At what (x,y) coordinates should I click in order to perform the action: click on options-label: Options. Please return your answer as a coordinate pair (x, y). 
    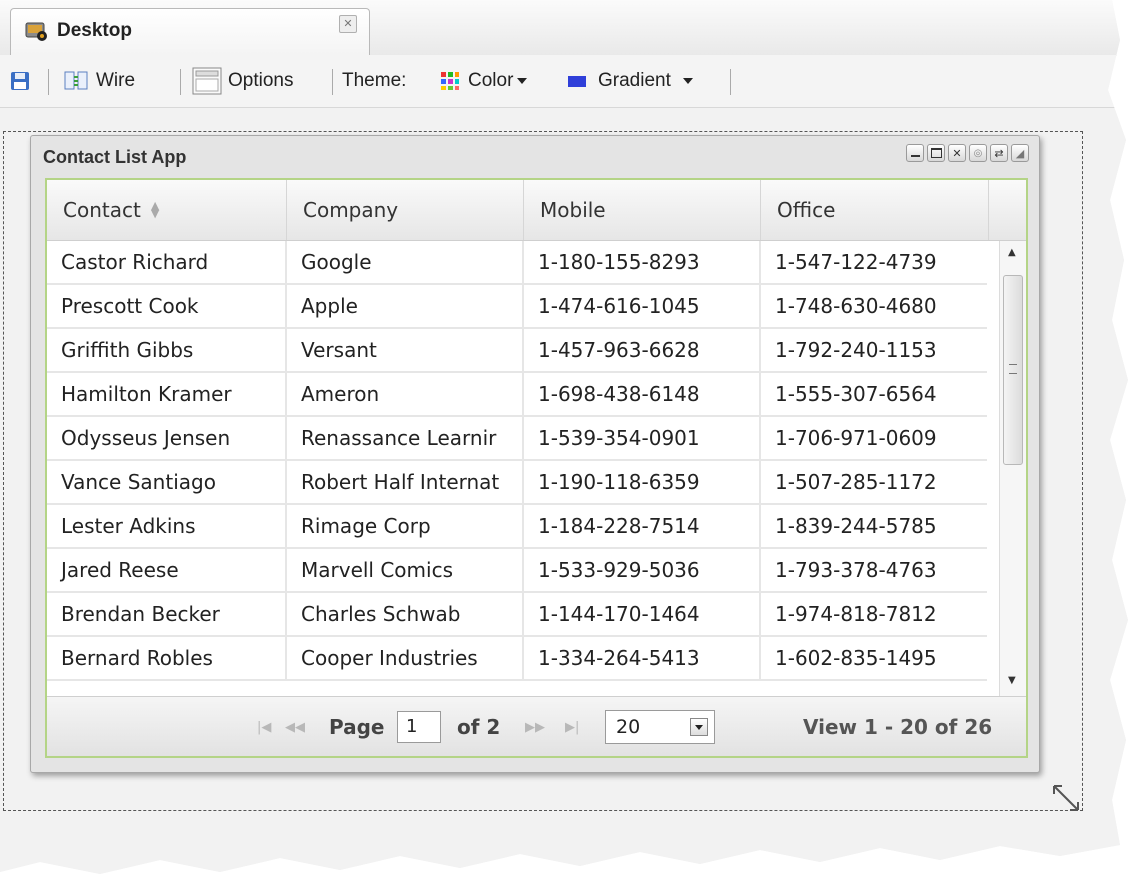
    Looking at the image, I should click on (261, 80).